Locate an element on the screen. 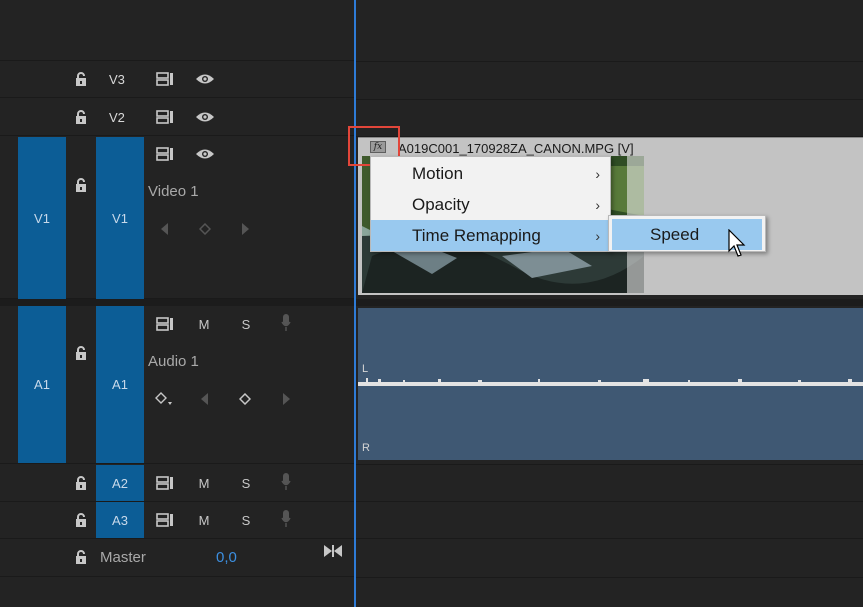 This screenshot has height=607, width=863. playhead-line is located at coordinates (355, 303).